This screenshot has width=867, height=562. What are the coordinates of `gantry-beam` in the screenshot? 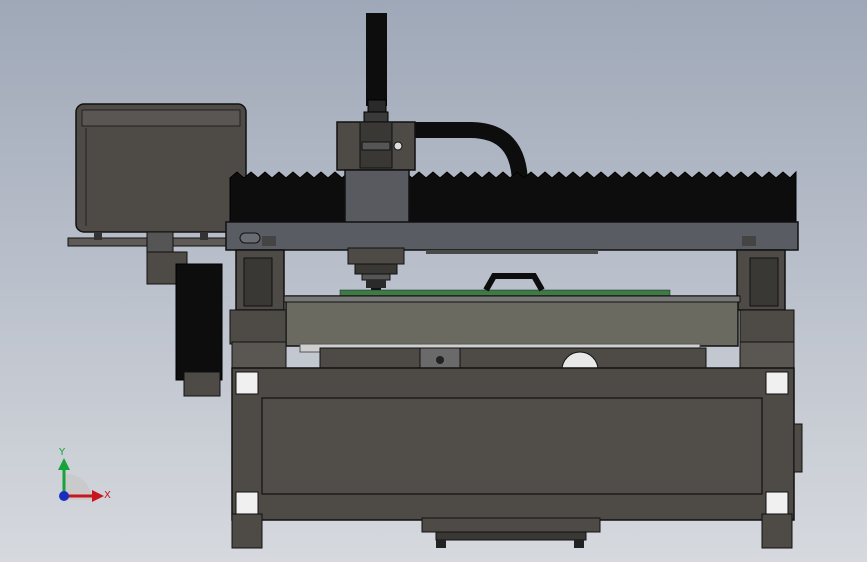 It's located at (512, 237).